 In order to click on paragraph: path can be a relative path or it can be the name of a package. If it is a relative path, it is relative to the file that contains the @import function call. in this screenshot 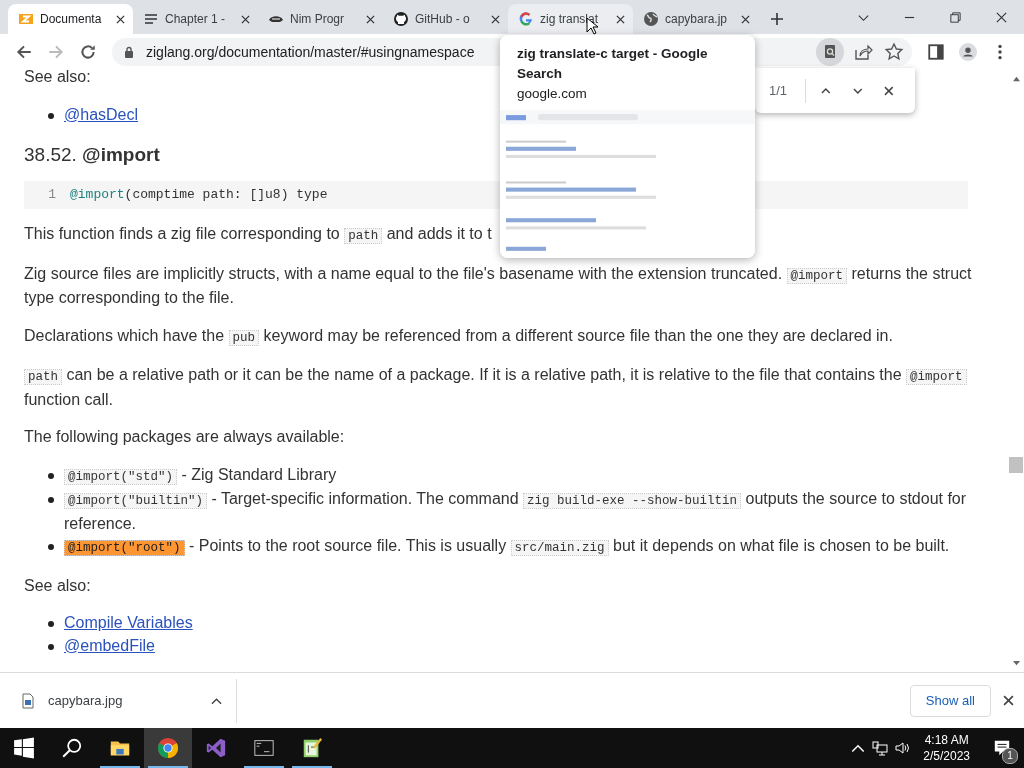, I will do `click(504, 387)`.